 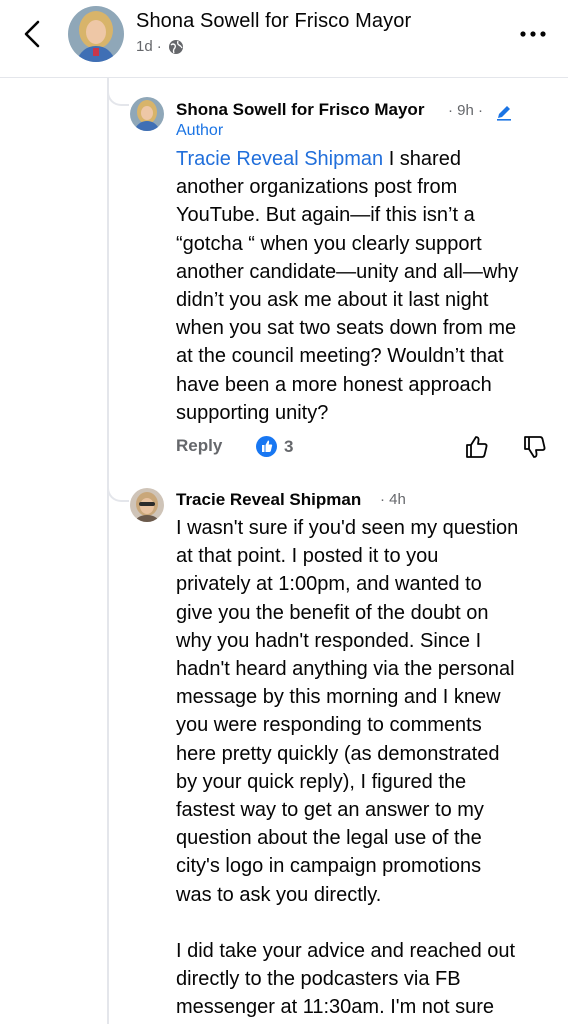 I want to click on comment-line: YouTube. But again—if this isn’t a, so click(x=325, y=215).